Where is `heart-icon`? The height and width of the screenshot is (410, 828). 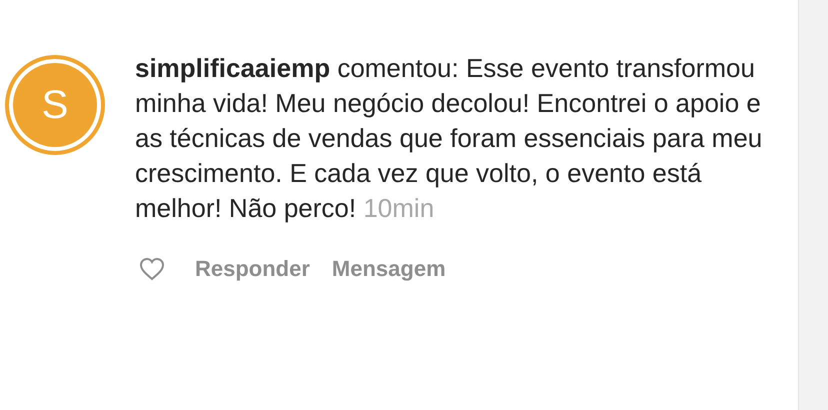 heart-icon is located at coordinates (152, 268).